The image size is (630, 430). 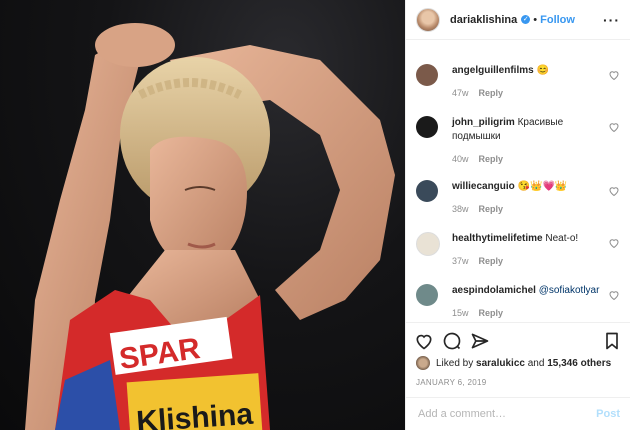 I want to click on more-options-icon: ···, so click(x=611, y=20).